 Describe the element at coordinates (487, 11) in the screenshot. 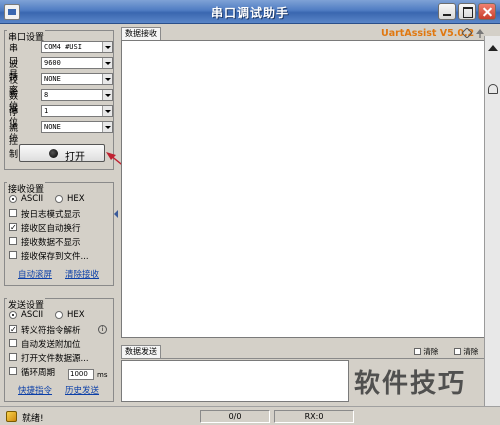

I see `close-button` at that location.